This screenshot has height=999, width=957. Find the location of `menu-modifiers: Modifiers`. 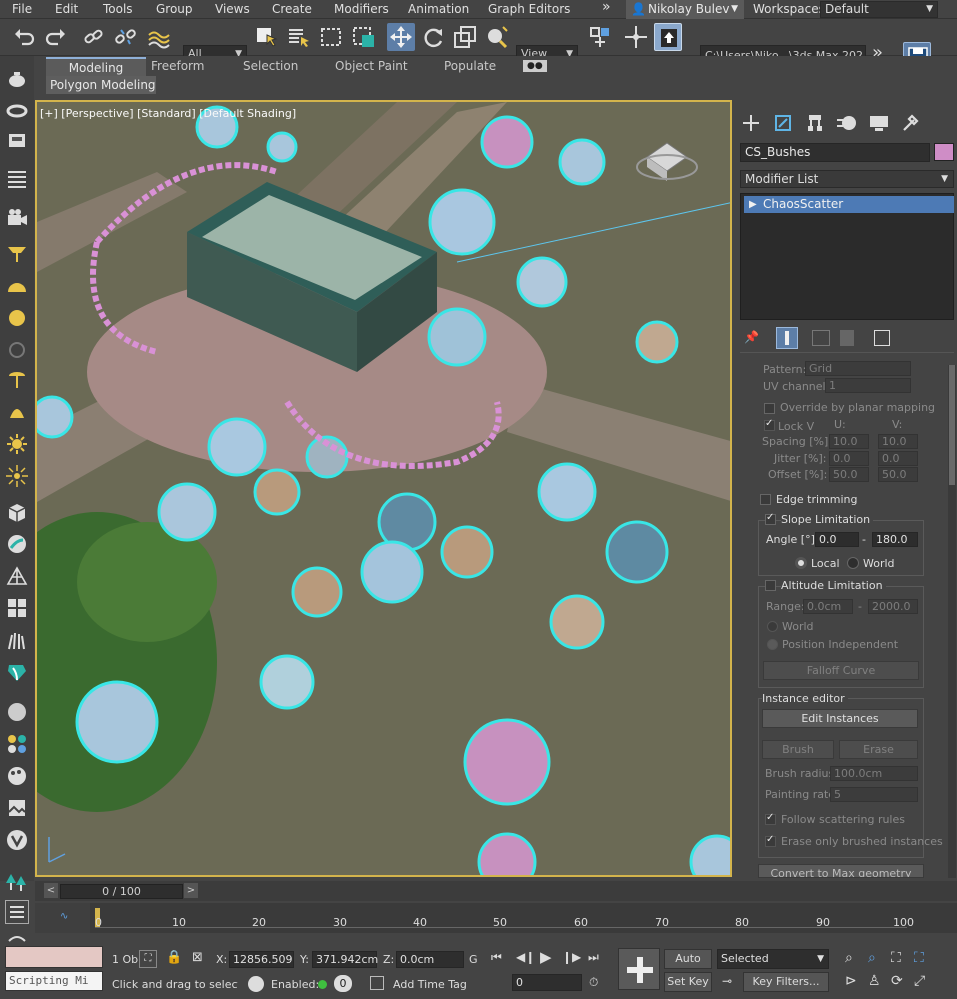

menu-modifiers: Modifiers is located at coordinates (361, 9).